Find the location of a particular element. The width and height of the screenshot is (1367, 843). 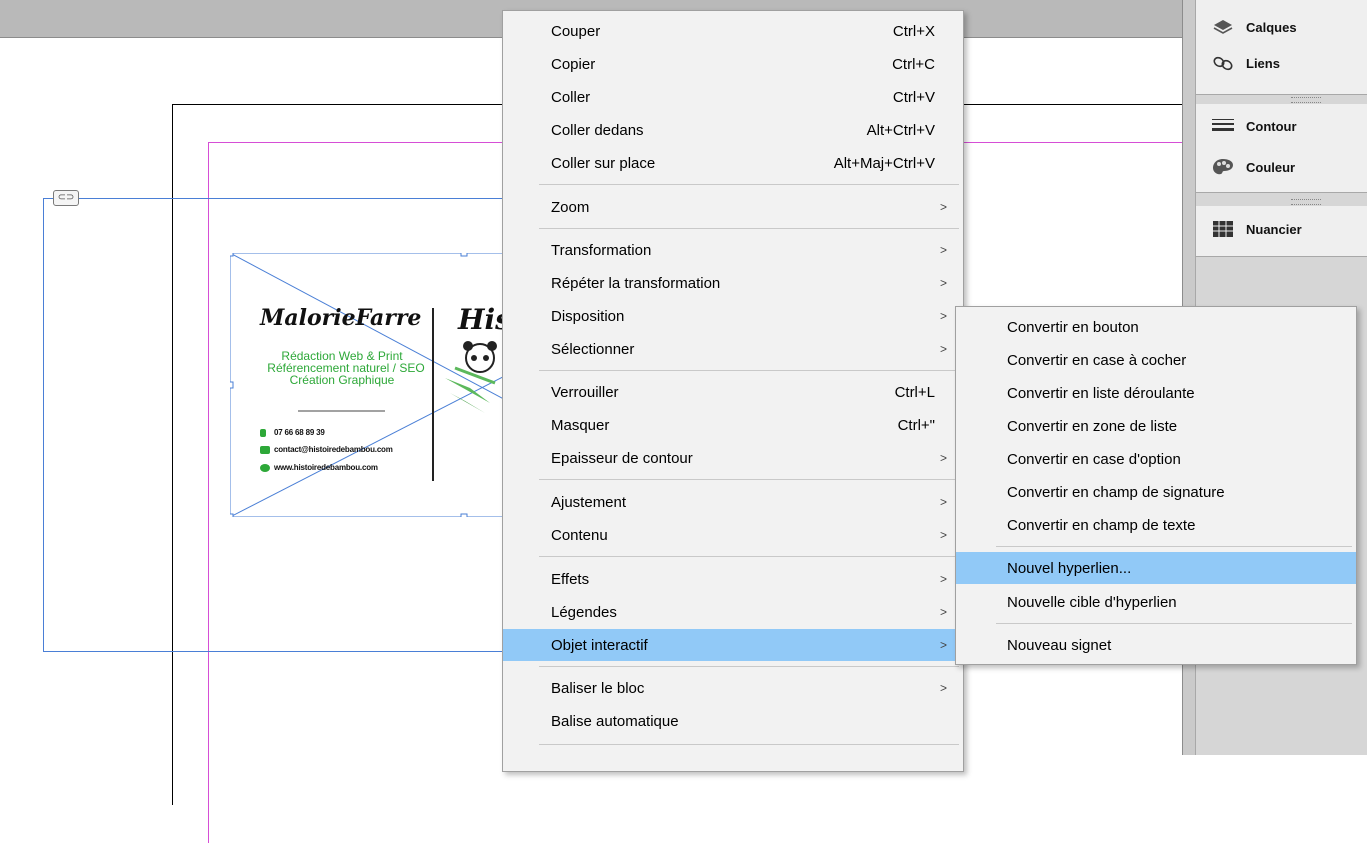

menu-item-contenu: Contenu > is located at coordinates (733, 535).